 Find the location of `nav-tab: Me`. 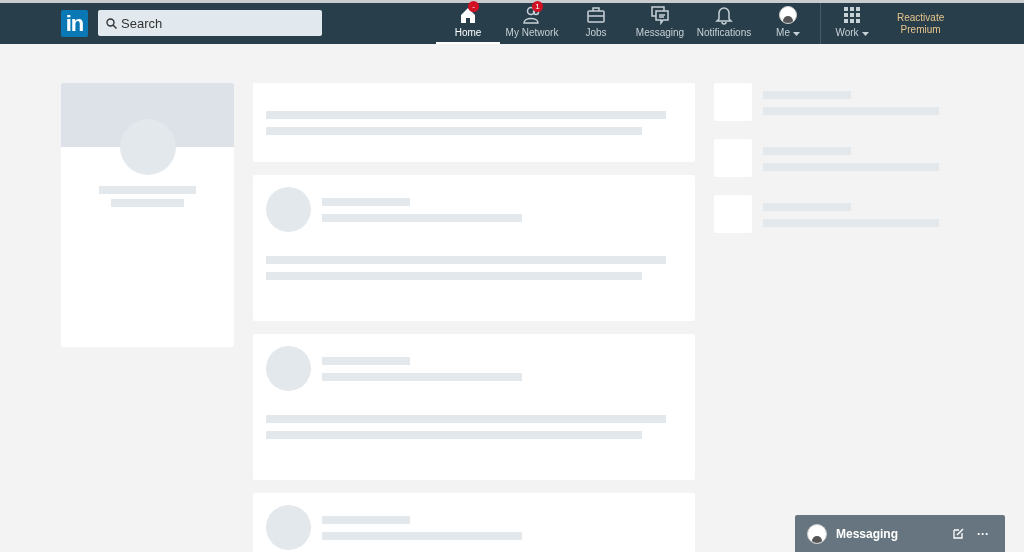

nav-tab: Me is located at coordinates (788, 23).